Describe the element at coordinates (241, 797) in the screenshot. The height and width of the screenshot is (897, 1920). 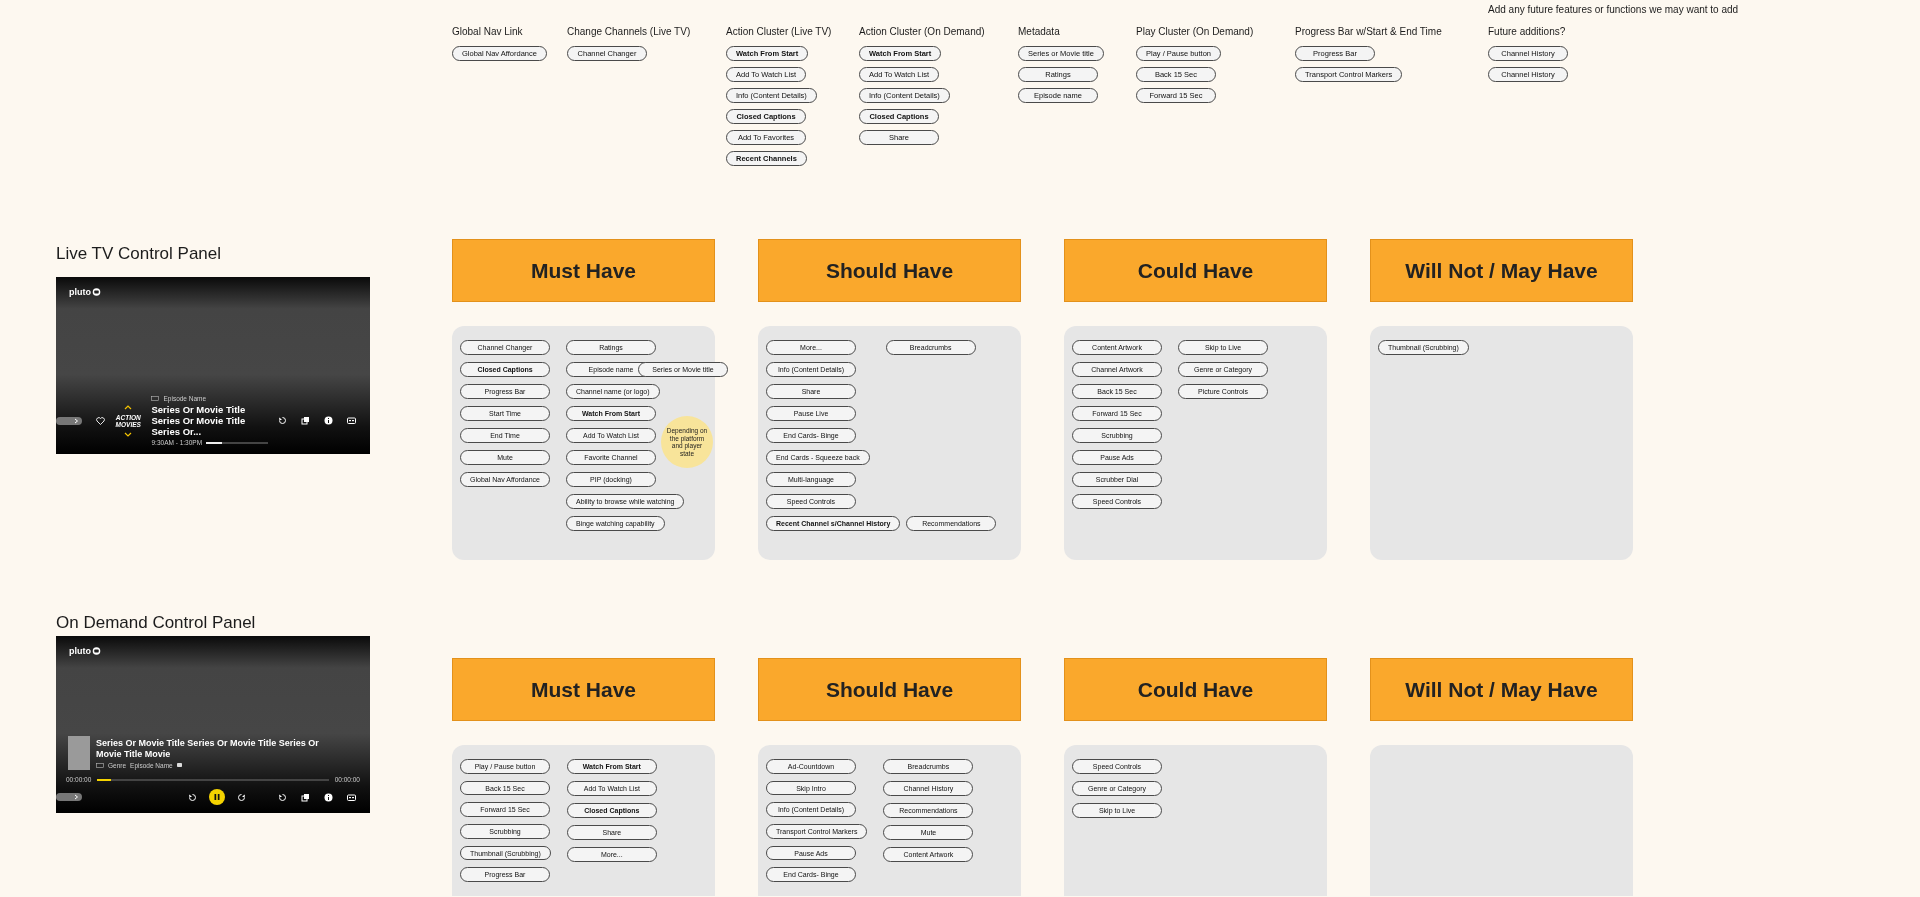
I see `fast-forward-icon` at that location.